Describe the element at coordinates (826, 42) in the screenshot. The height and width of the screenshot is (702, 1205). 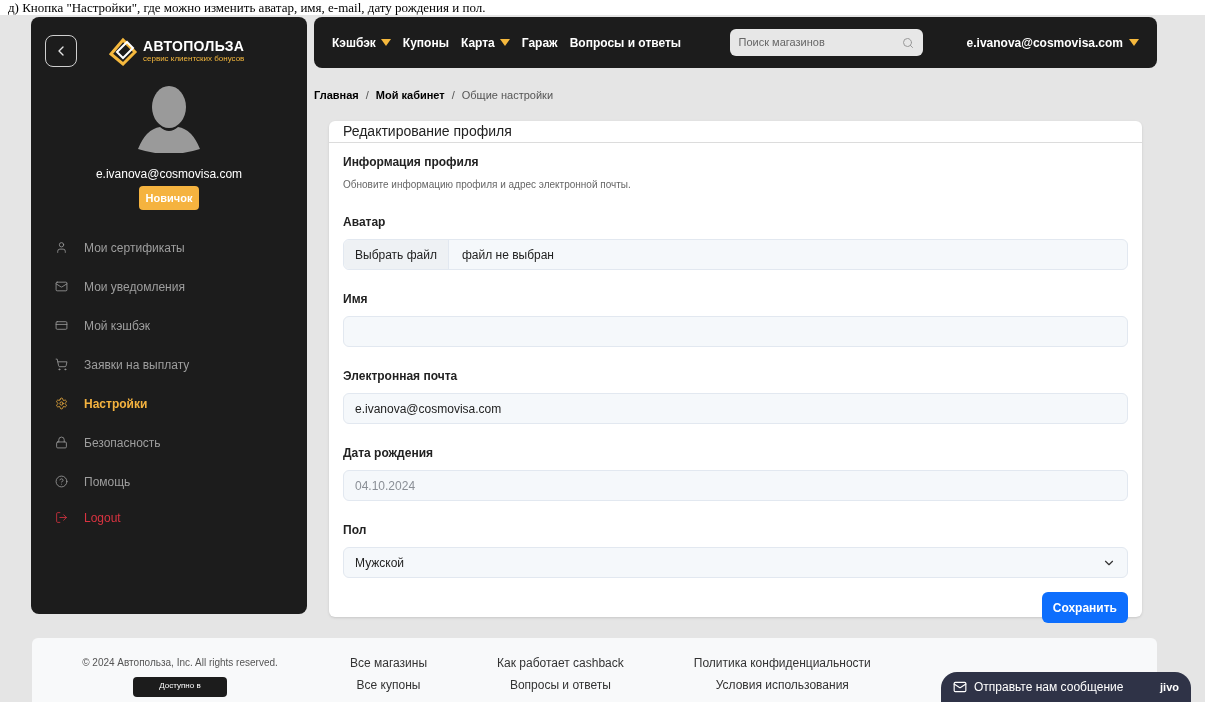
I see `search-field: Поиск магазинов` at that location.